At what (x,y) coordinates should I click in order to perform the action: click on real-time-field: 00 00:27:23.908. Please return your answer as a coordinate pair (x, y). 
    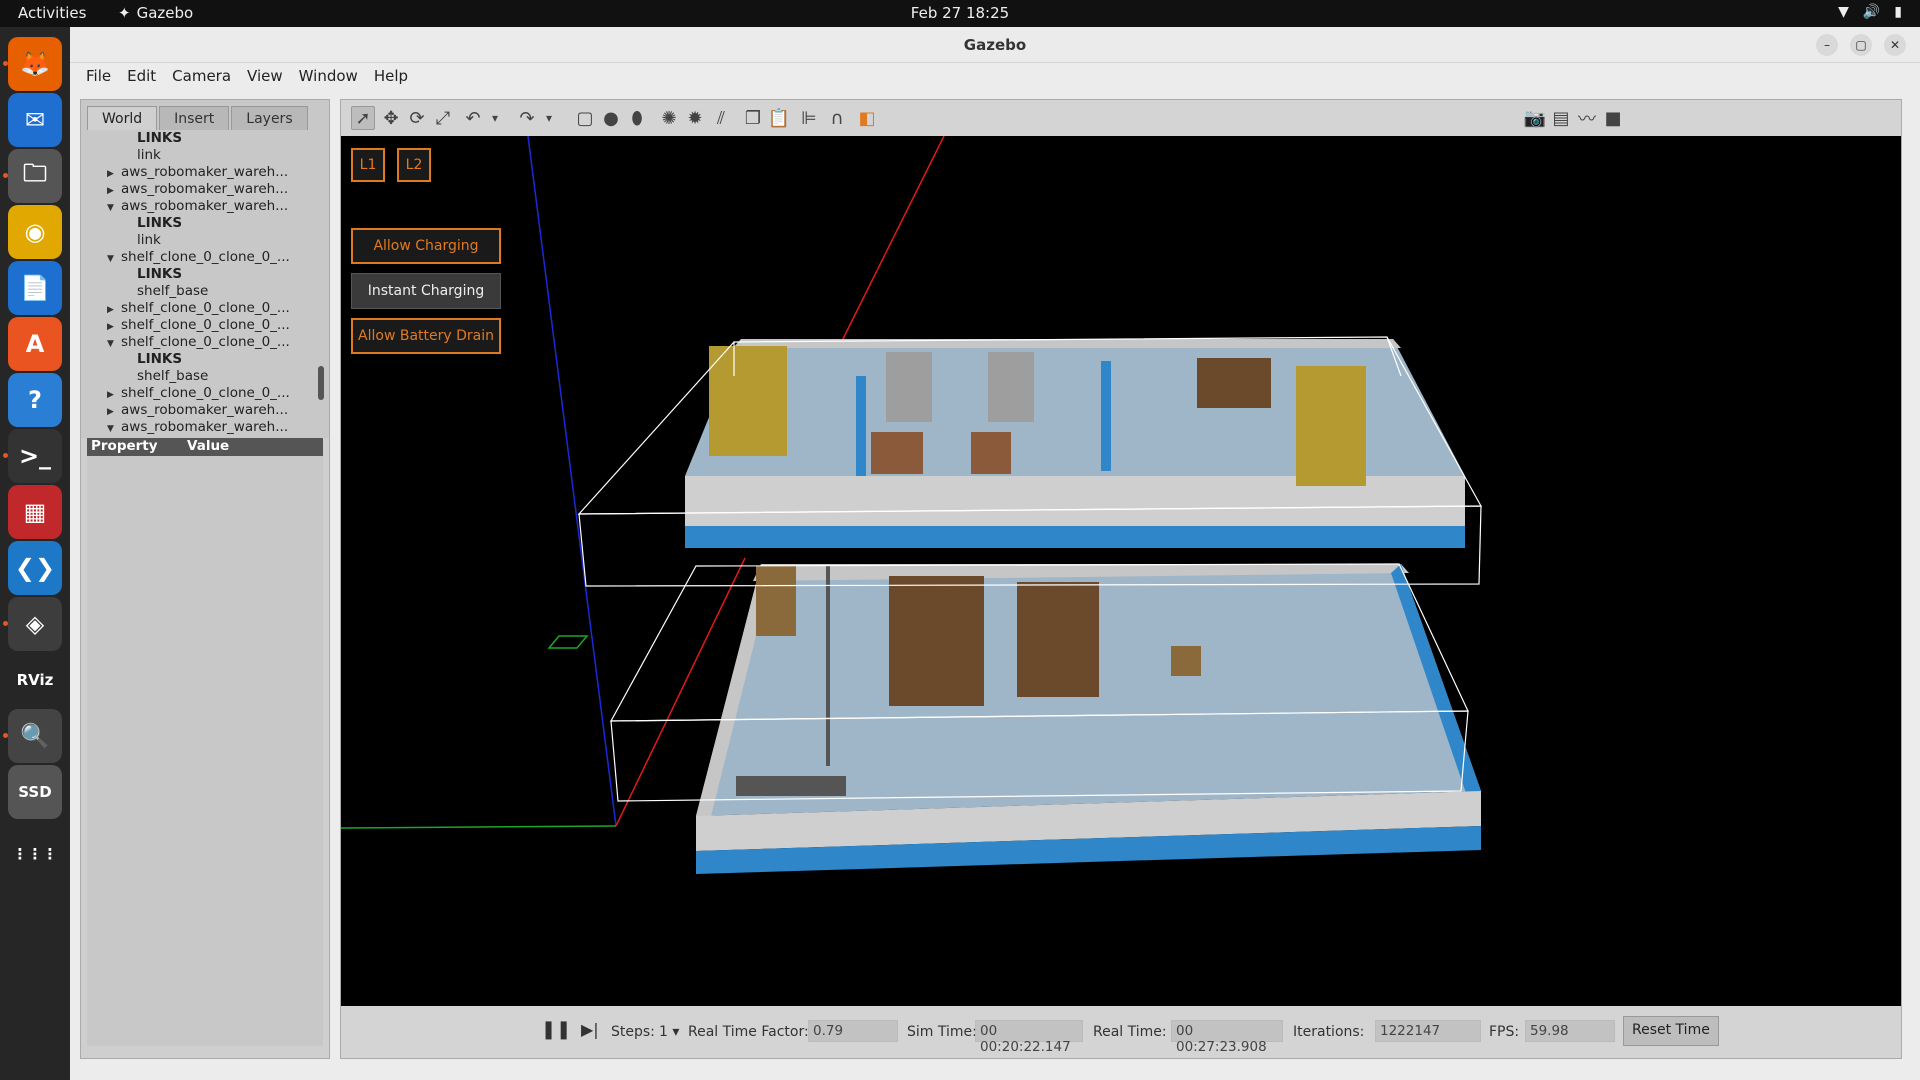
    Looking at the image, I should click on (1227, 1037).